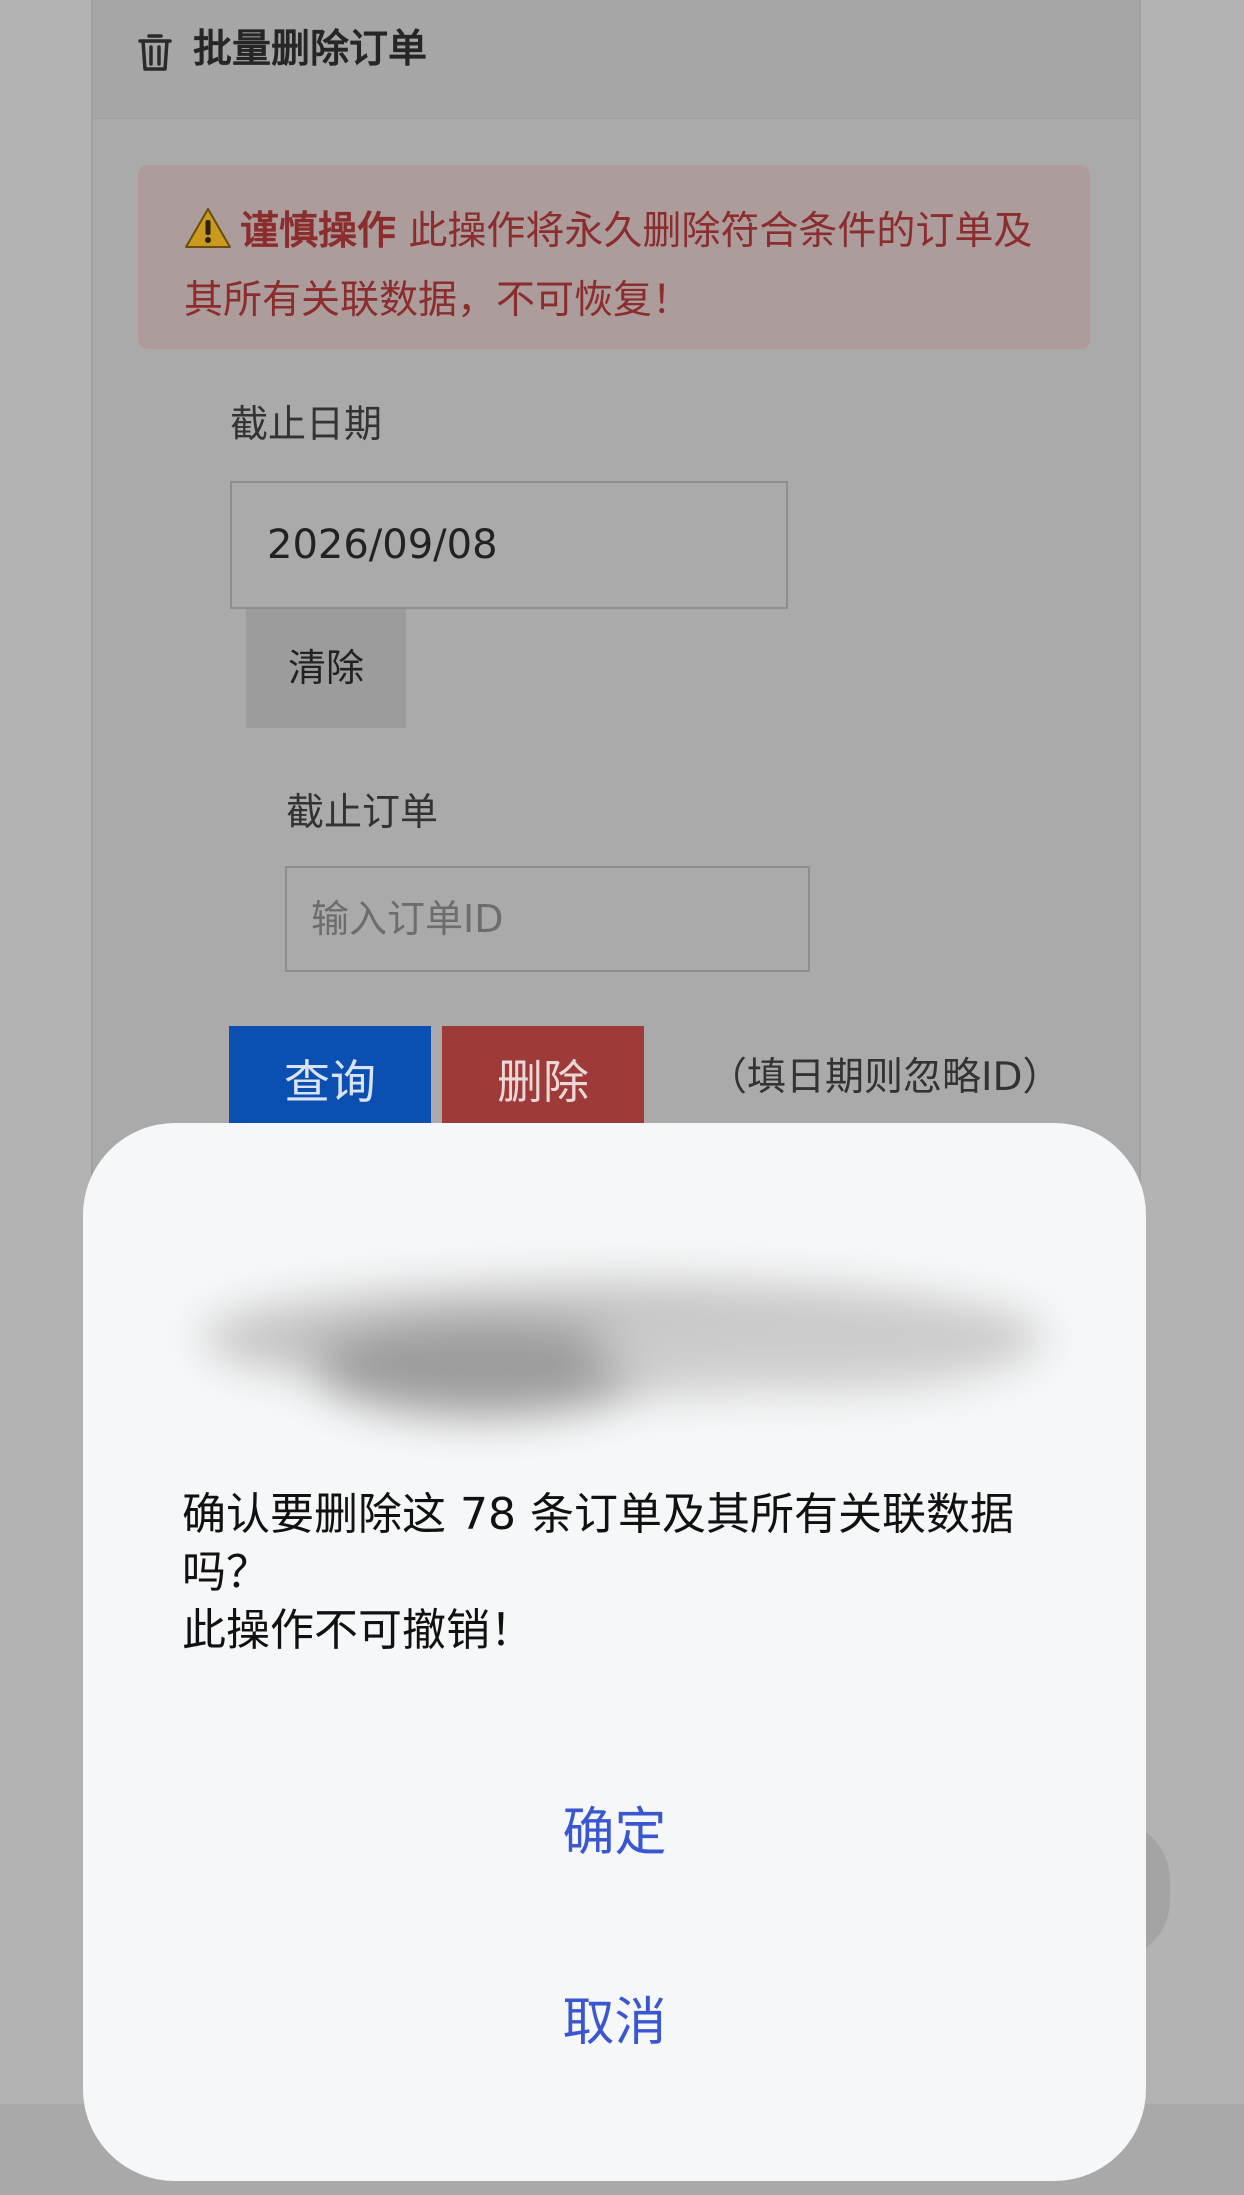  I want to click on cancel-button: 取消, so click(614, 2023).